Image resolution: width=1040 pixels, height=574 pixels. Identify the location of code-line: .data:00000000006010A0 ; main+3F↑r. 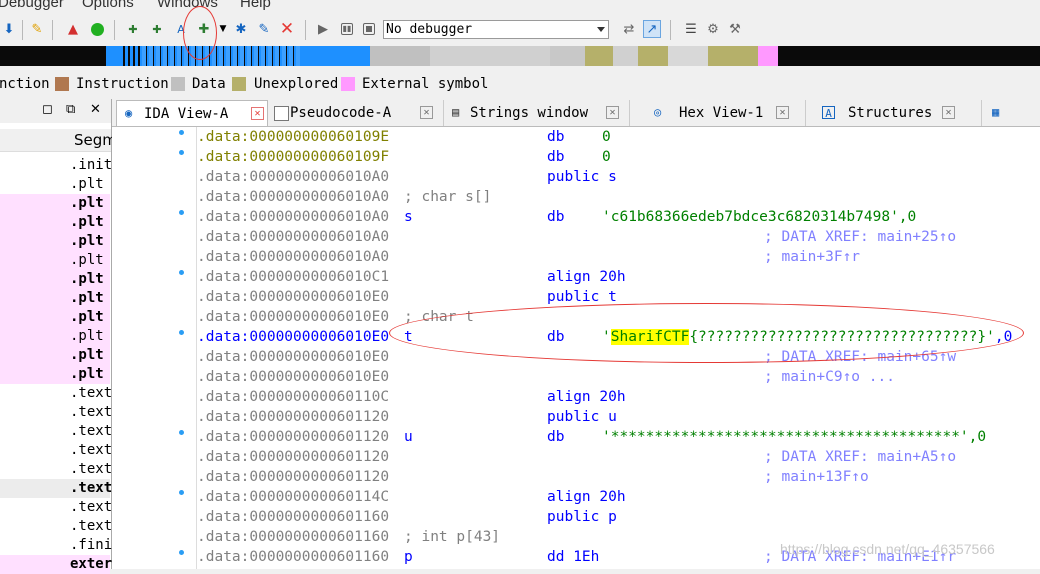
(618, 257).